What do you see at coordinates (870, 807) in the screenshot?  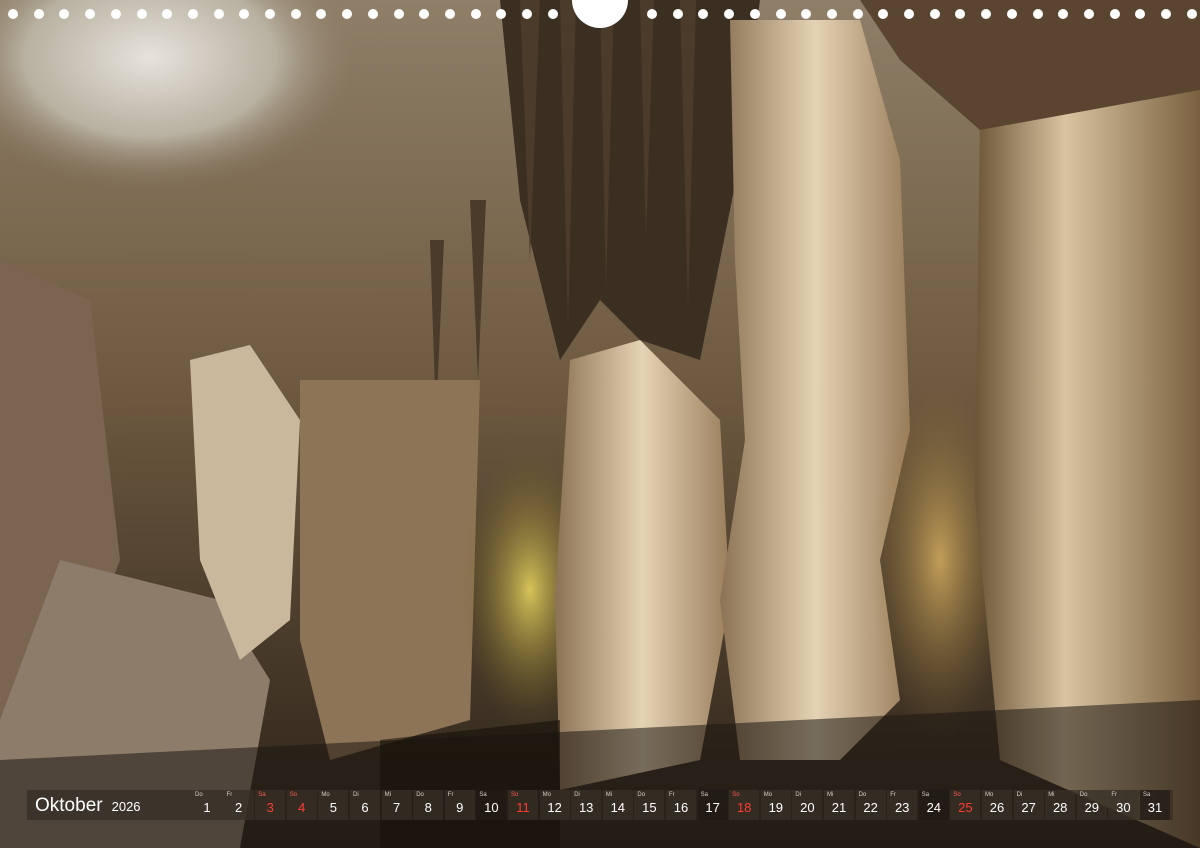 I see `day-number: 22` at bounding box center [870, 807].